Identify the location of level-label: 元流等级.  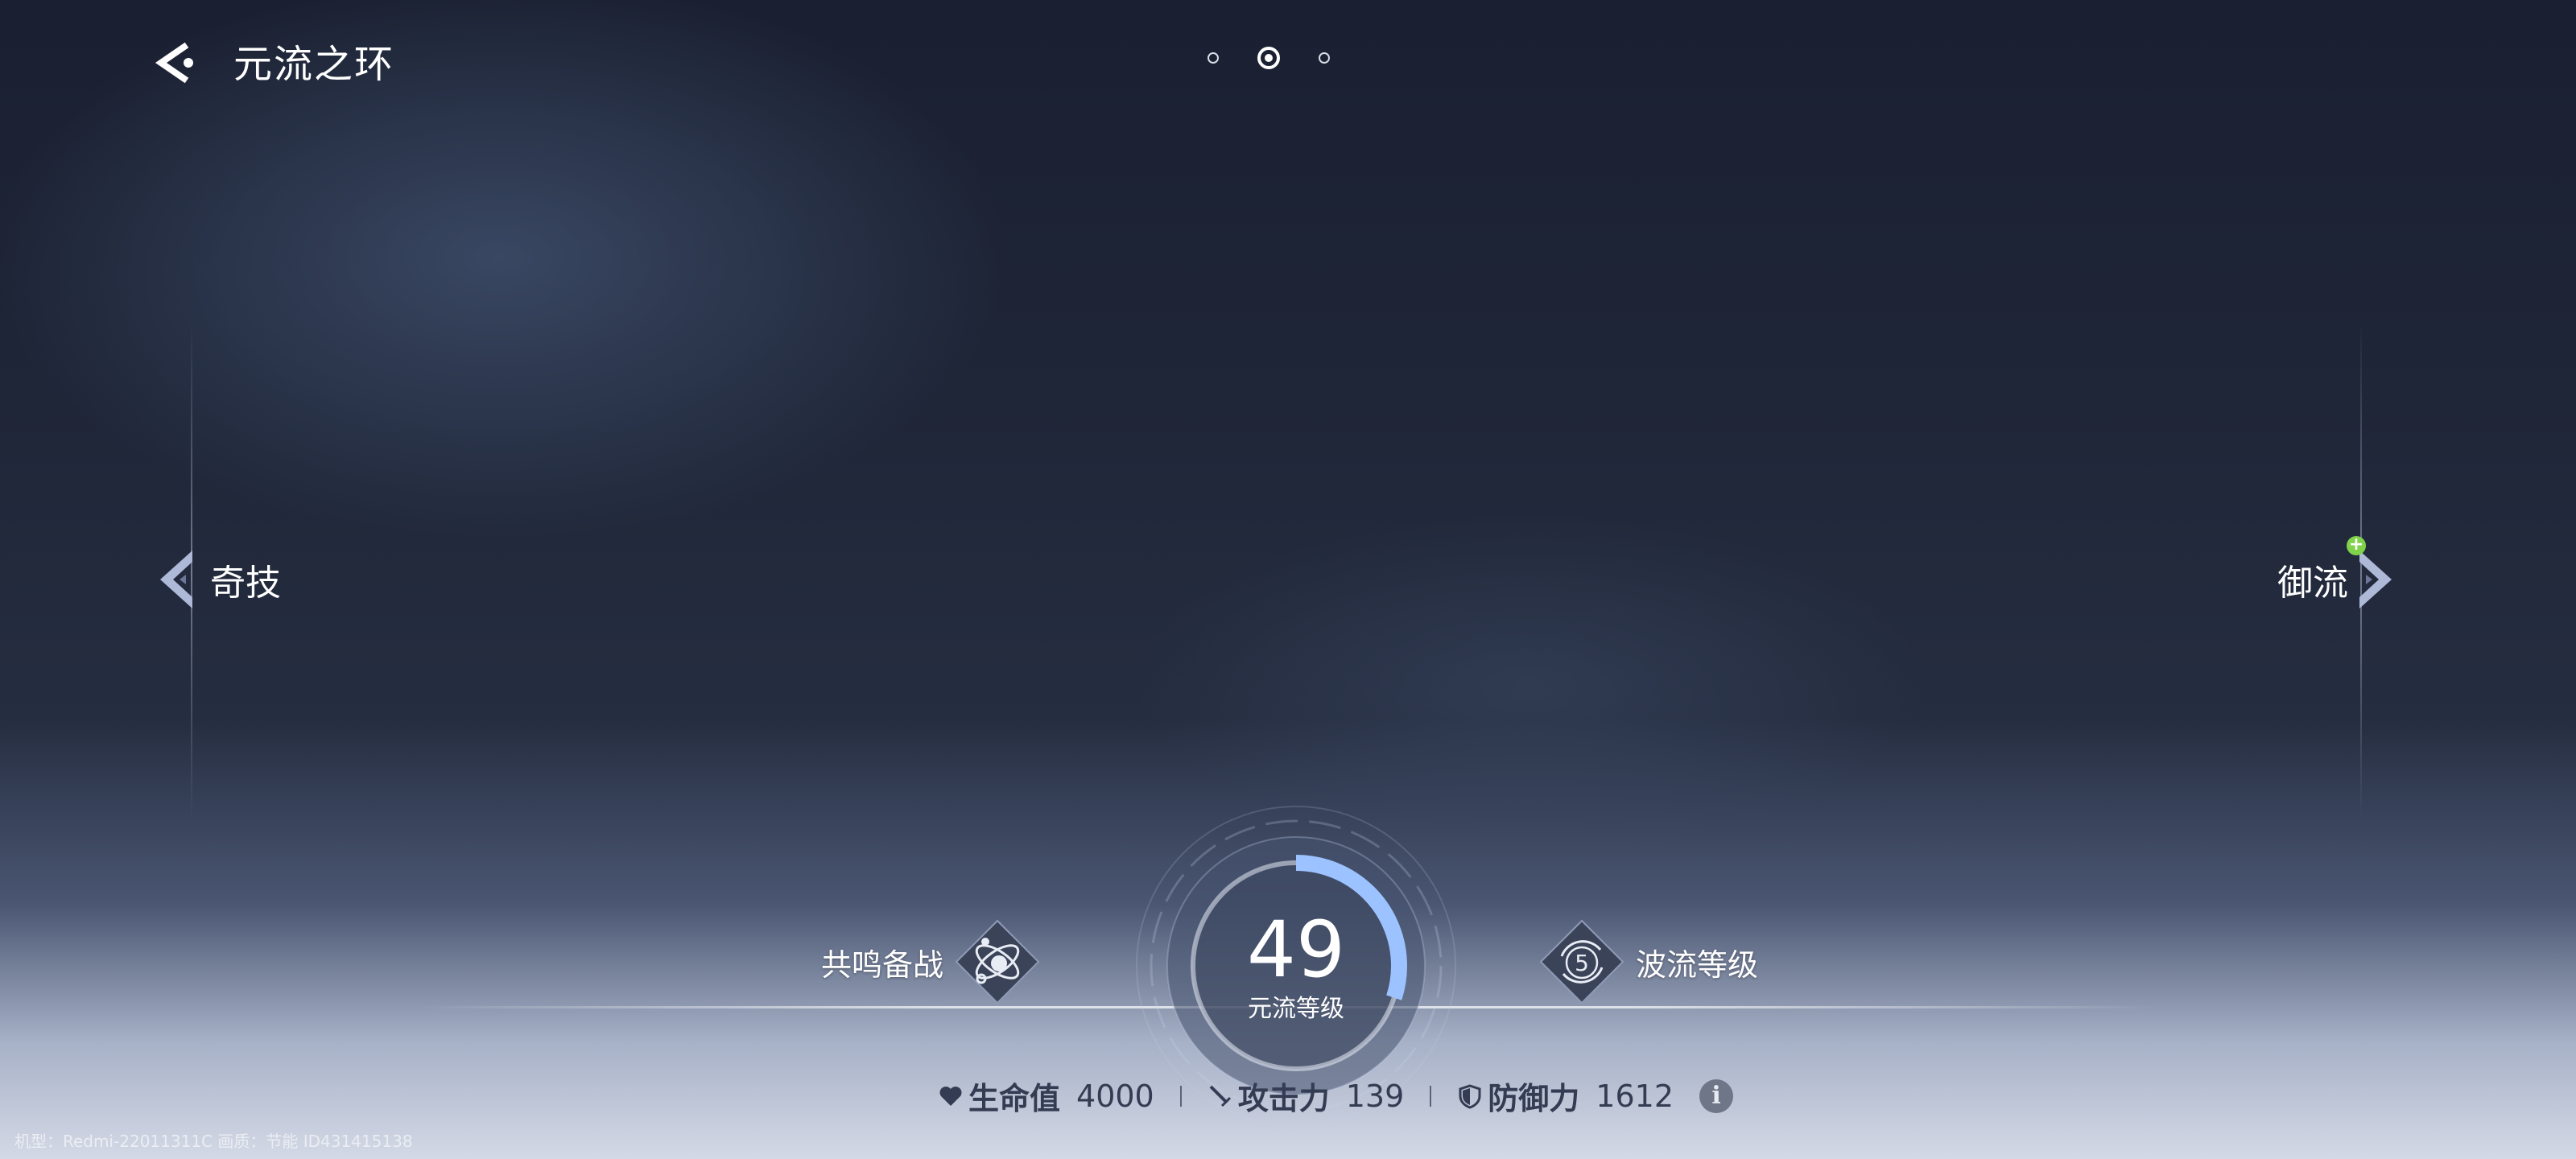
(1296, 1009).